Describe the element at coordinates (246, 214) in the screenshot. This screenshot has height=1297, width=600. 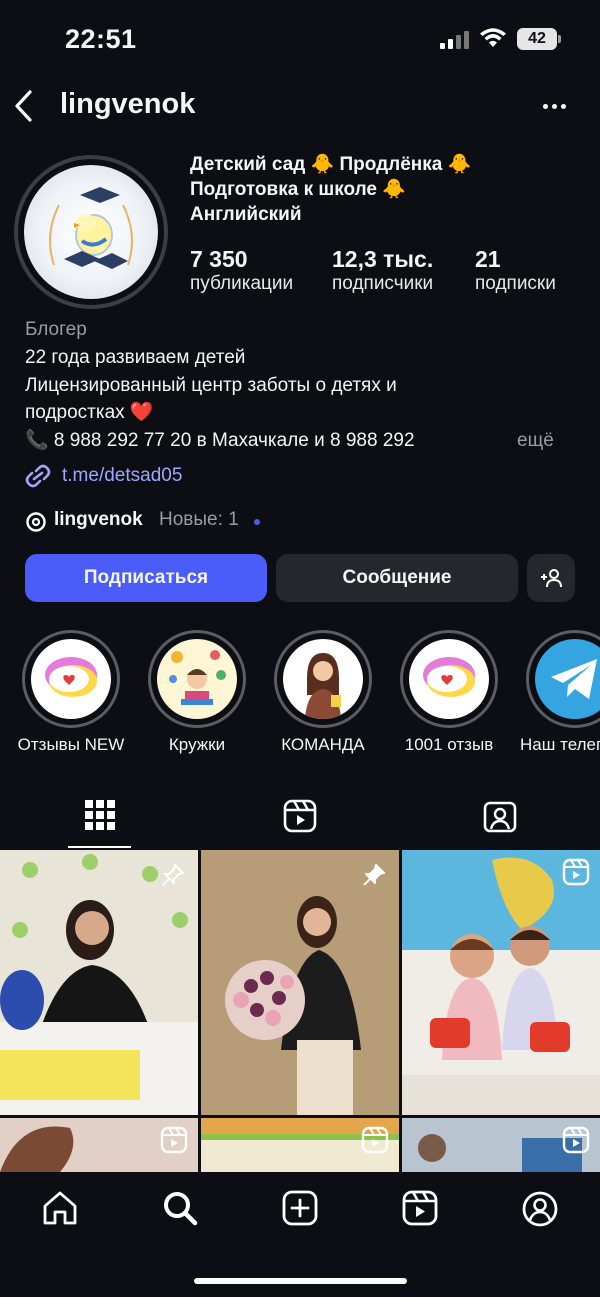
I see `bio-line-3: Английский` at that location.